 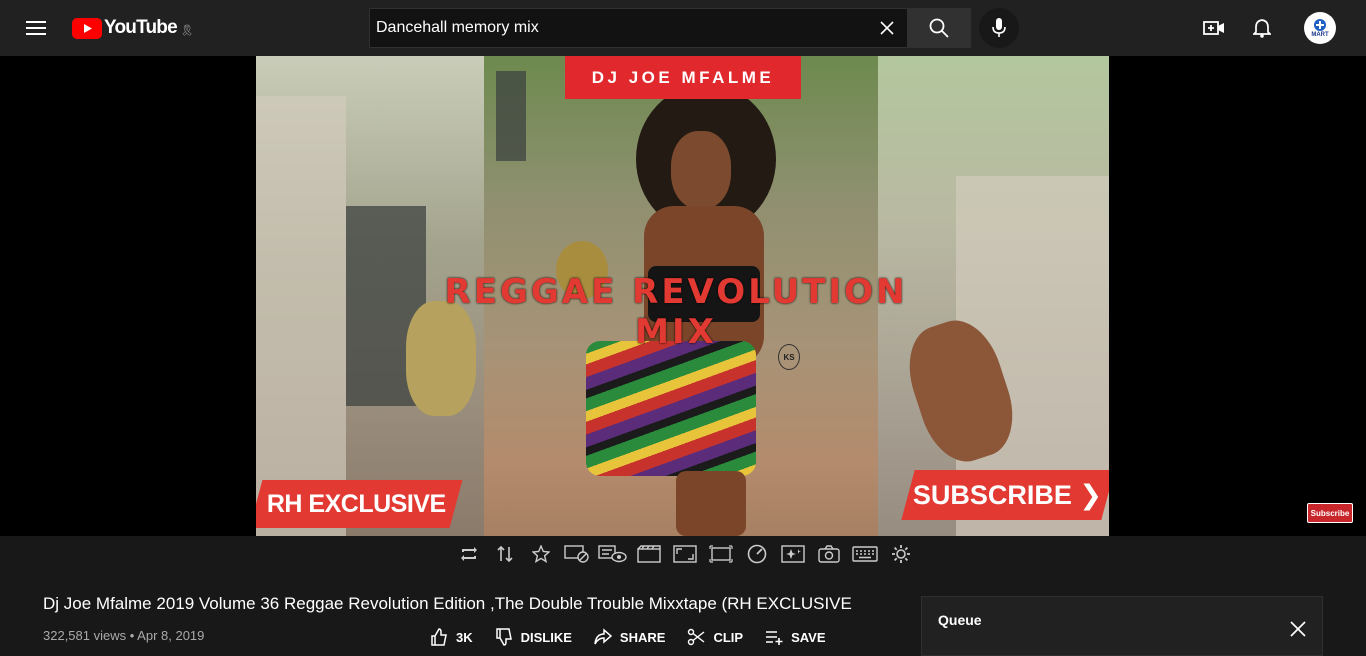 I want to click on settings-icon, so click(x=901, y=554).